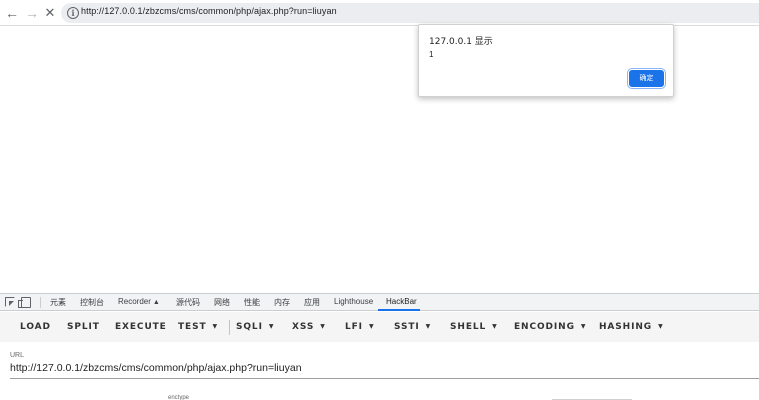  What do you see at coordinates (10, 302) in the screenshot?
I see `inspect-element-icon` at bounding box center [10, 302].